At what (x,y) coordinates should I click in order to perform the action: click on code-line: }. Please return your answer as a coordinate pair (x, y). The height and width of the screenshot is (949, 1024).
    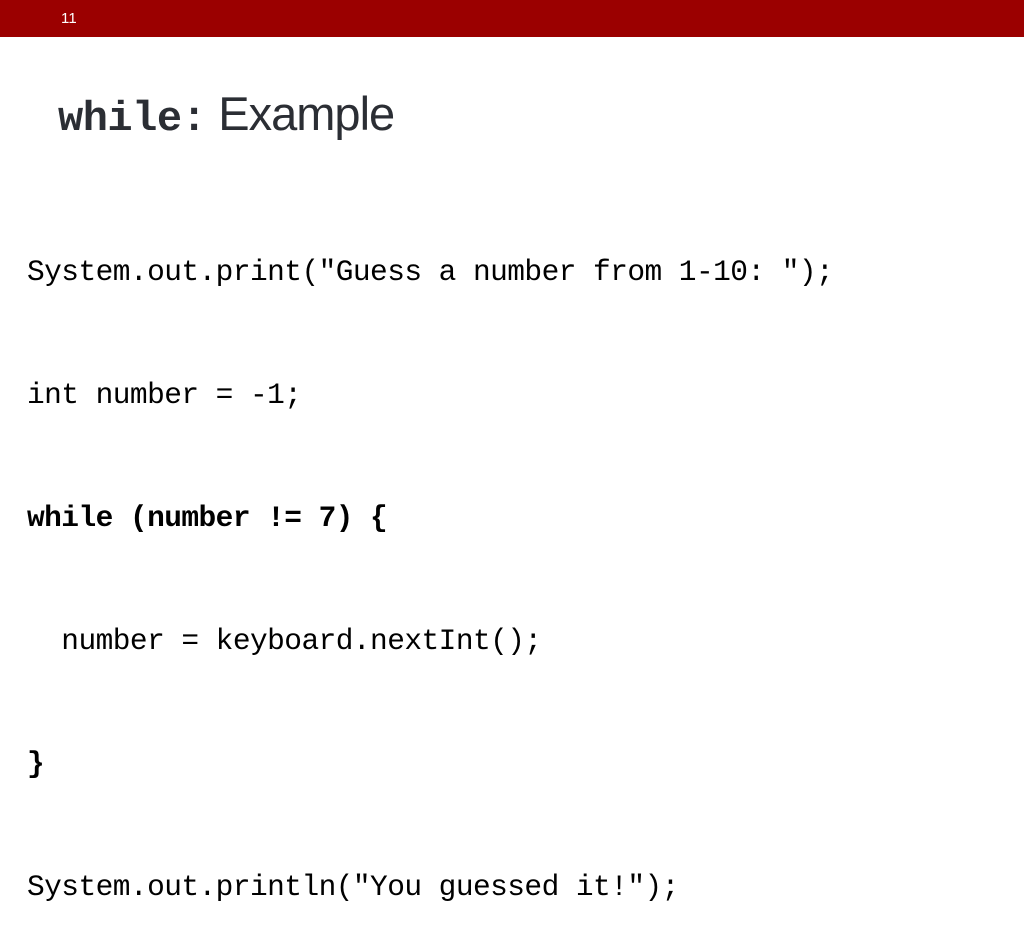
    Looking at the image, I should click on (36, 764).